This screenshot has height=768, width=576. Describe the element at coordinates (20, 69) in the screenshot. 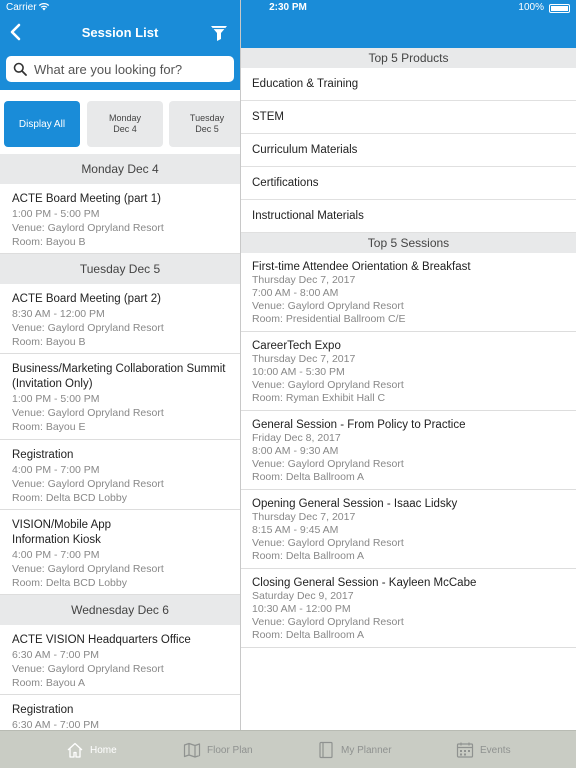

I see `search-icon` at that location.